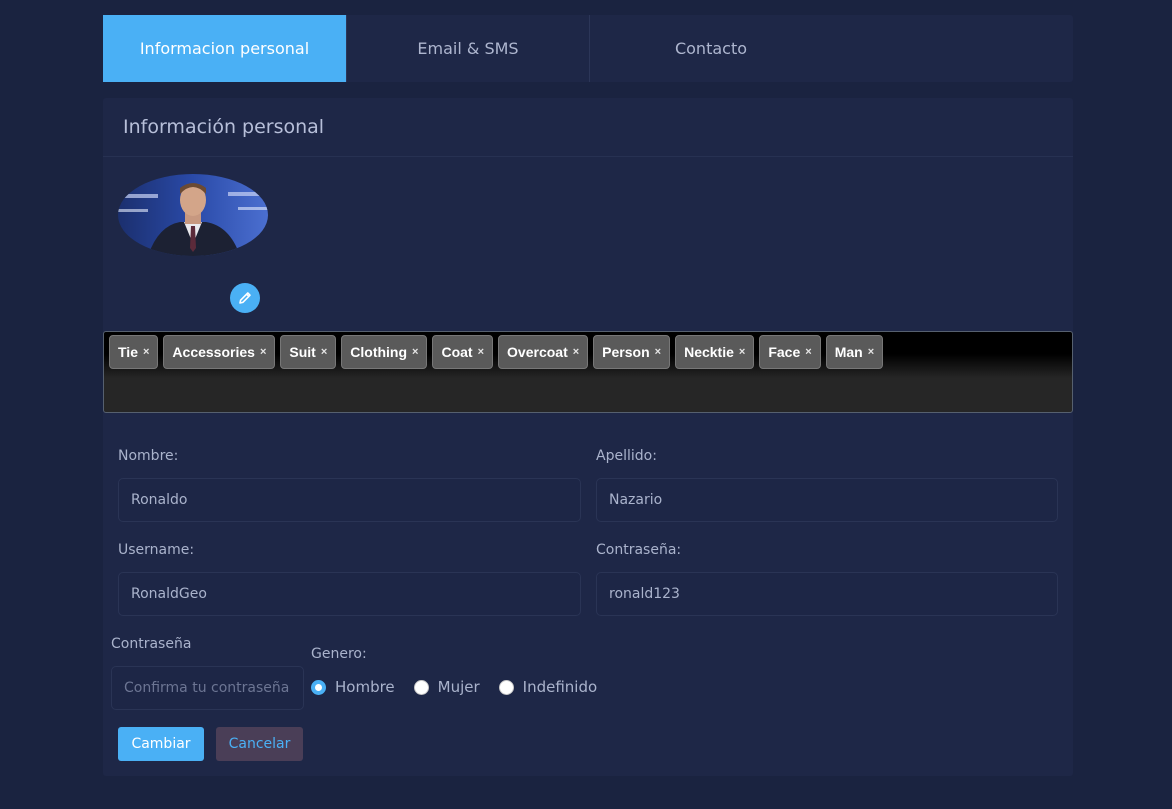  Describe the element at coordinates (224, 127) in the screenshot. I see `card-title: Información personal` at that location.